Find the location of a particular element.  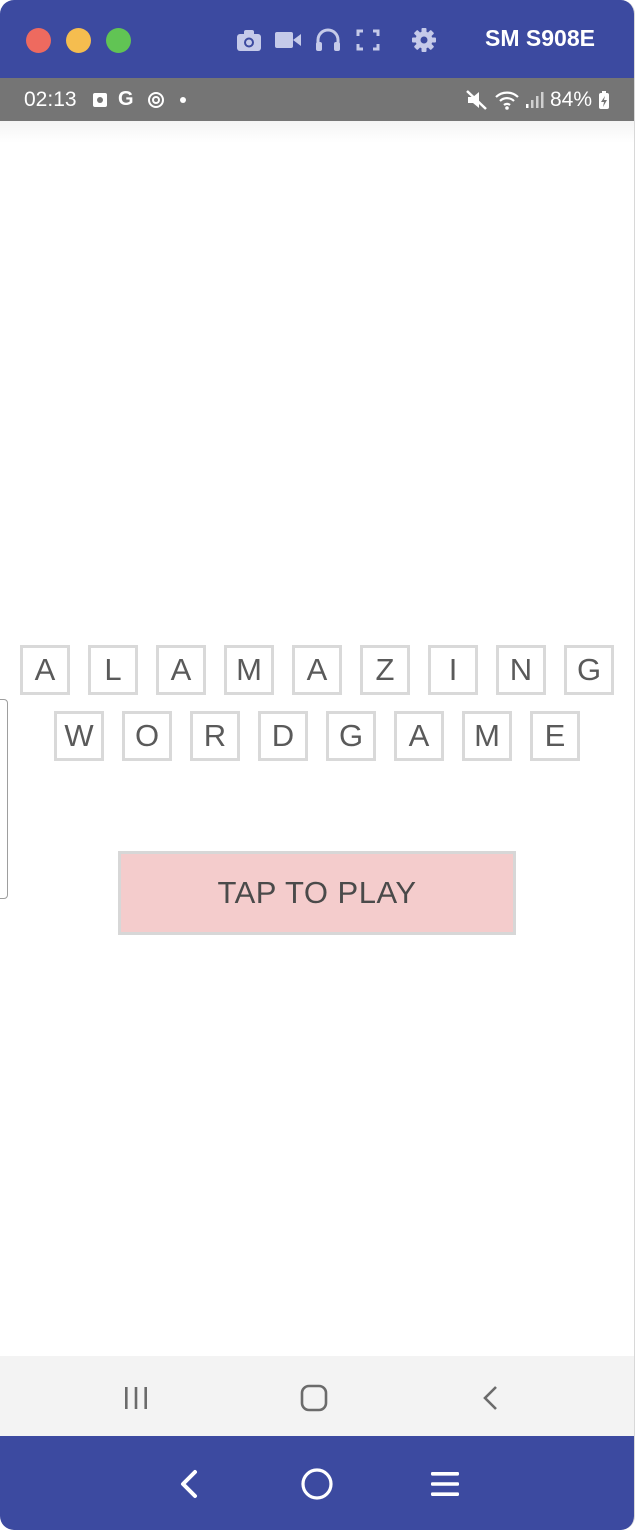

maximize-window-button is located at coordinates (118, 40).